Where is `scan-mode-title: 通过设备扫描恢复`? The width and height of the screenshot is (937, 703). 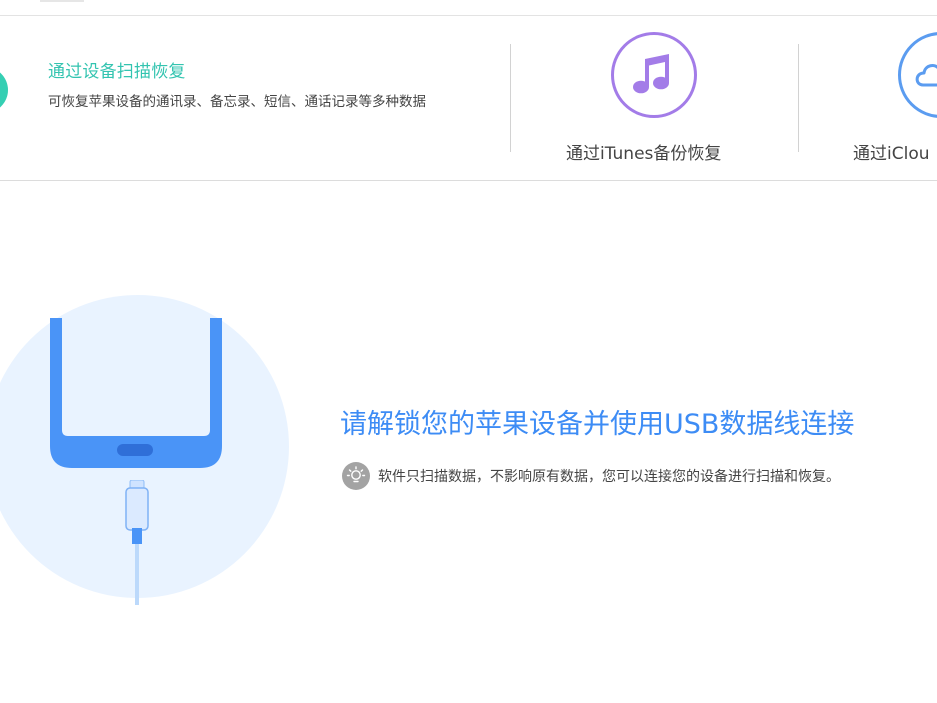
scan-mode-title: 通过设备扫描恢复 is located at coordinates (117, 69).